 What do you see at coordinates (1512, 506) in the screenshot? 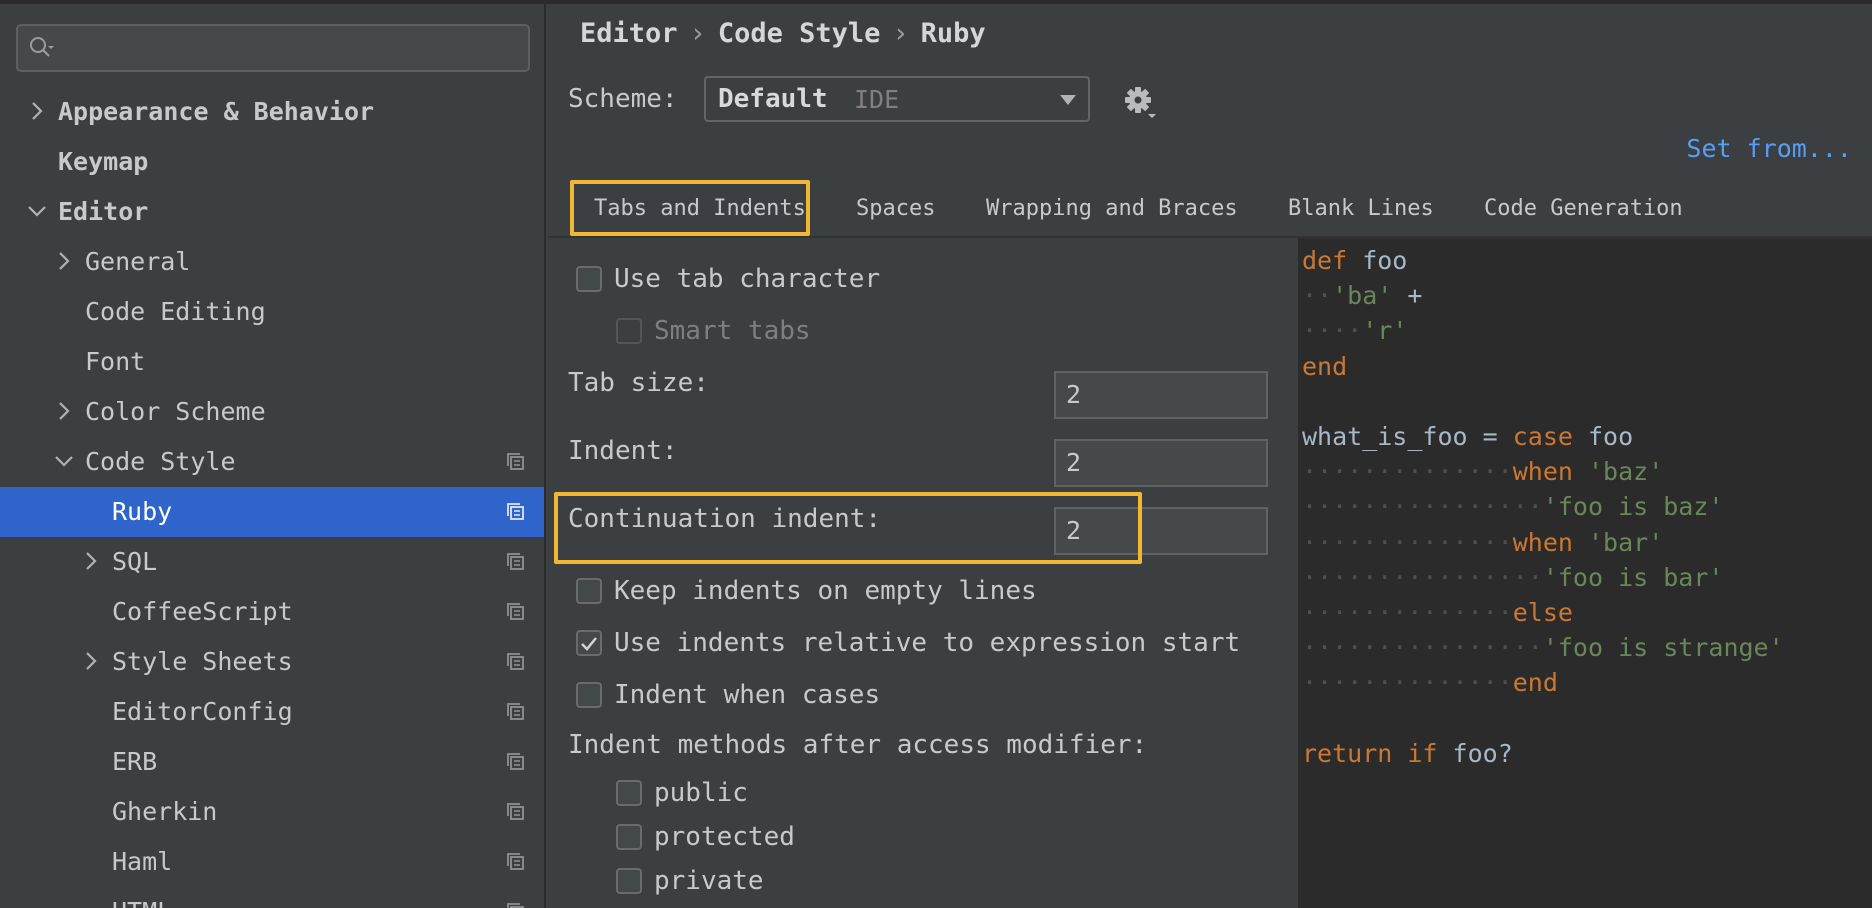
I see `code-line: ················'foo is baz'` at bounding box center [1512, 506].